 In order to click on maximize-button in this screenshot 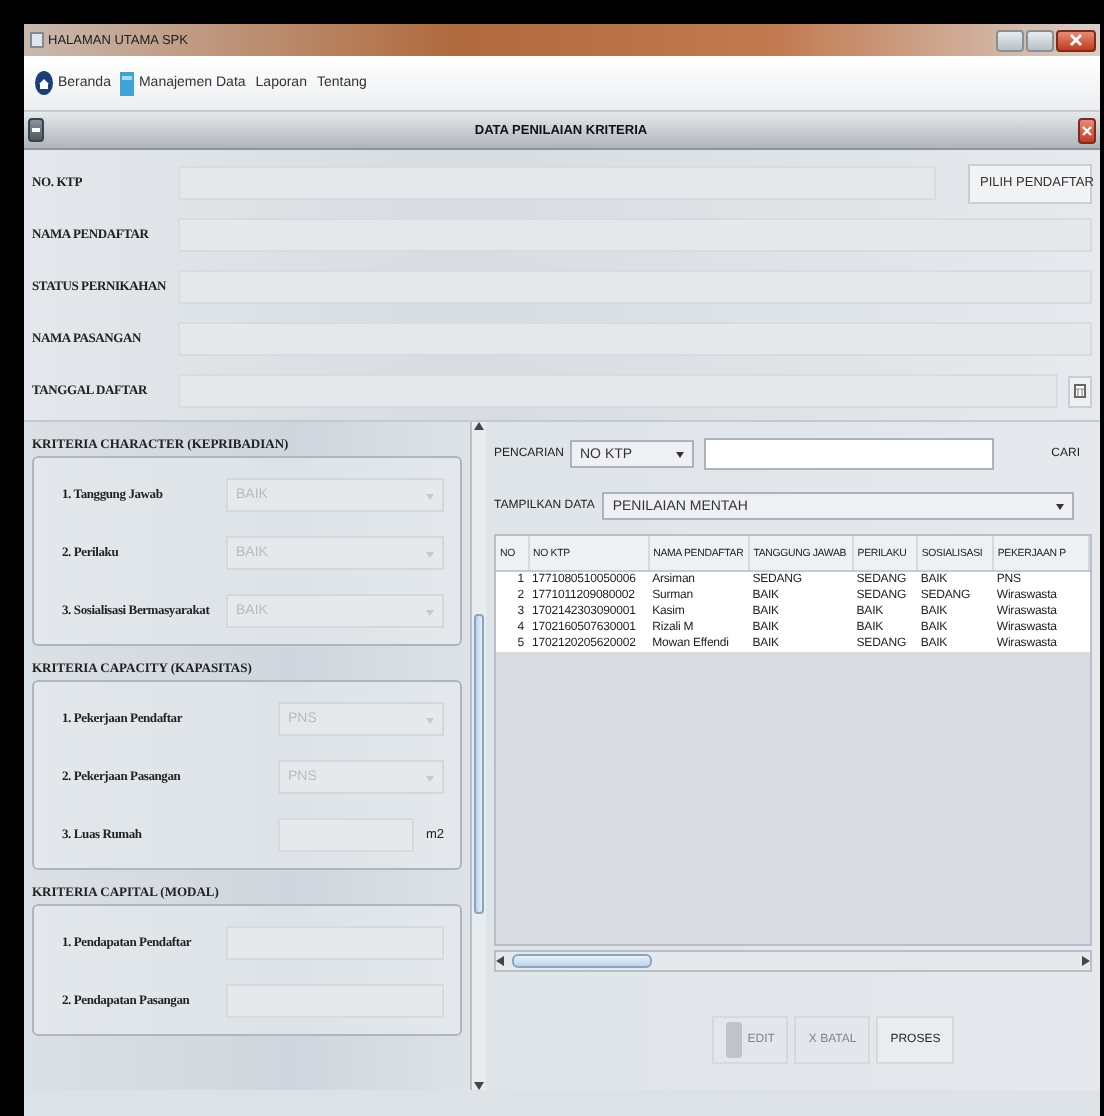, I will do `click(1040, 40)`.